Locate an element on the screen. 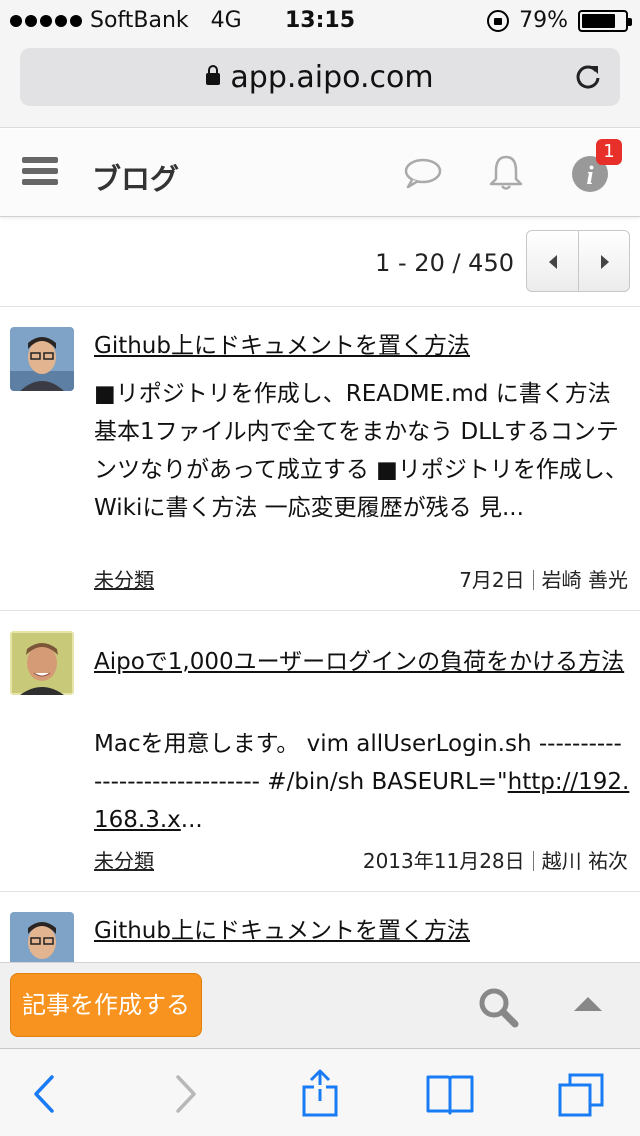  forward-icon is located at coordinates (184, 1094).